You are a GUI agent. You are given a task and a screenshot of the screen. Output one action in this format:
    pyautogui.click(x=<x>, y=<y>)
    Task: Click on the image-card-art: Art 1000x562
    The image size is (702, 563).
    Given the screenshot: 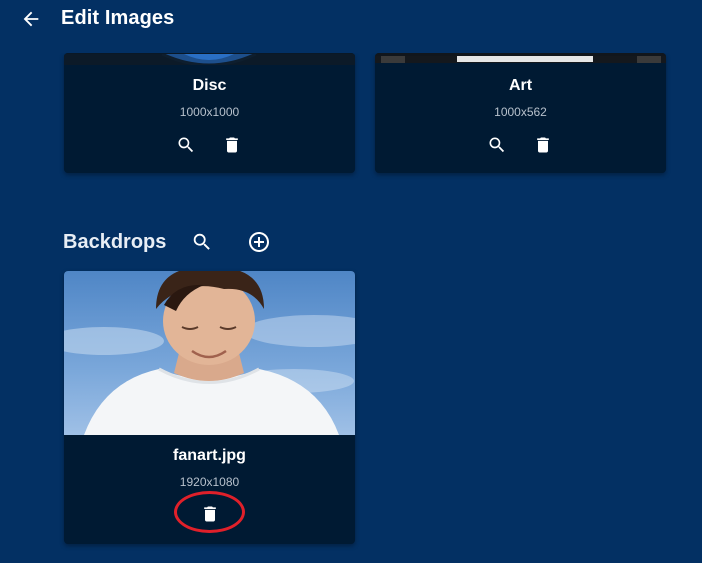 What is the action you would take?
    pyautogui.click(x=520, y=113)
    